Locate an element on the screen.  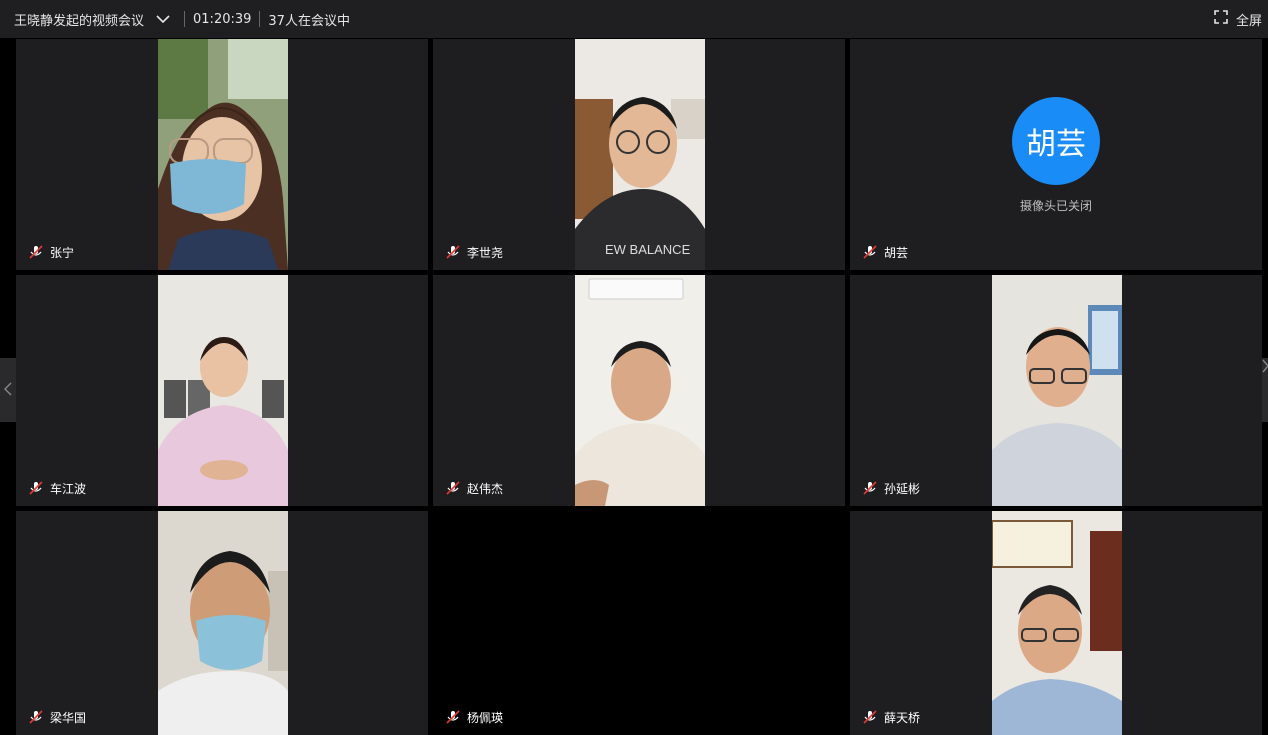
participant-tile: 薛天桥 is located at coordinates (1056, 623).